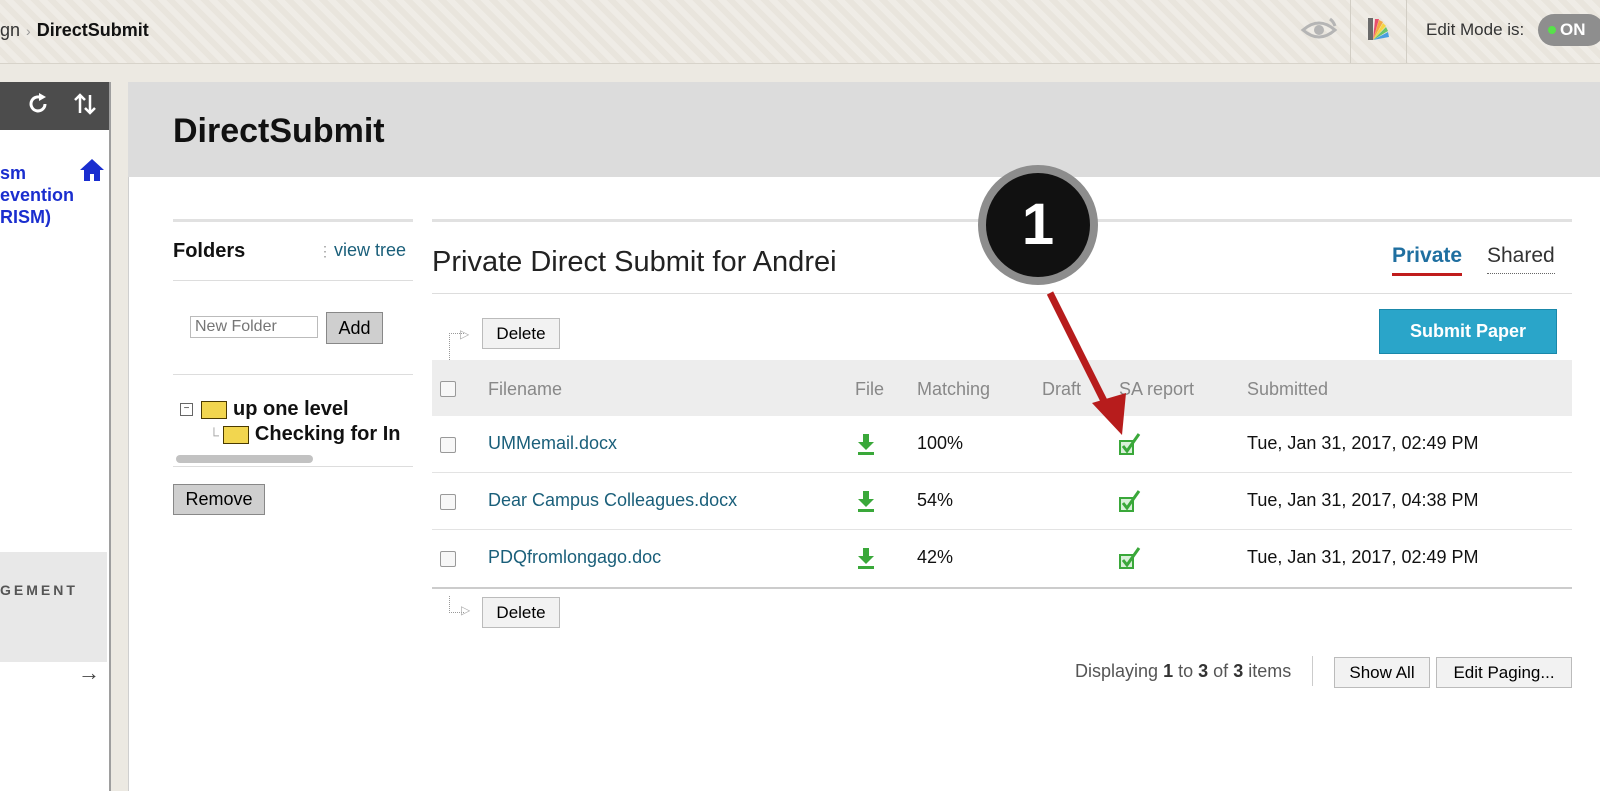  I want to click on edit-mode-label: Edit Mode is:, so click(1475, 29).